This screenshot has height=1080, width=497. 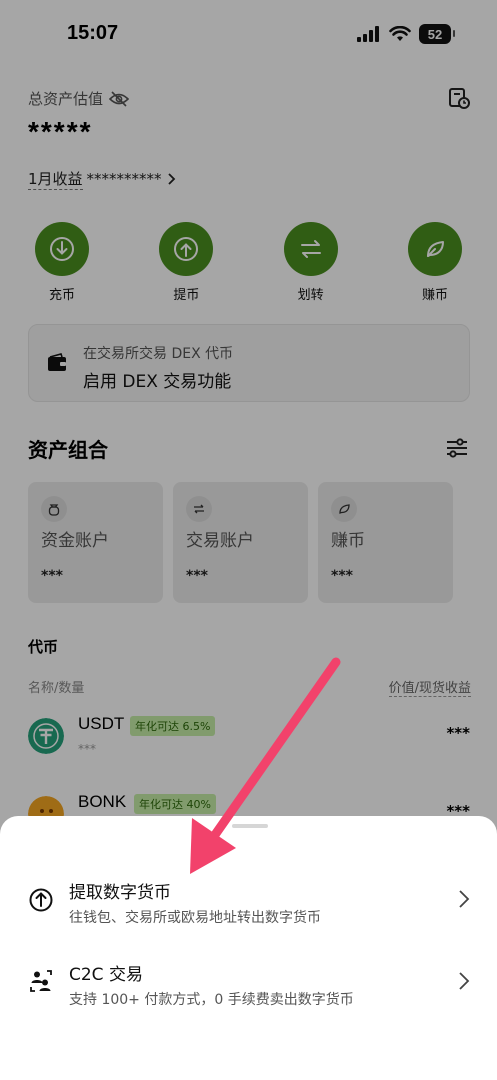 I want to click on withdraw-crypto-subtitle: 往钱包、交易所或欧易地址转出数字货币, so click(x=195, y=918).